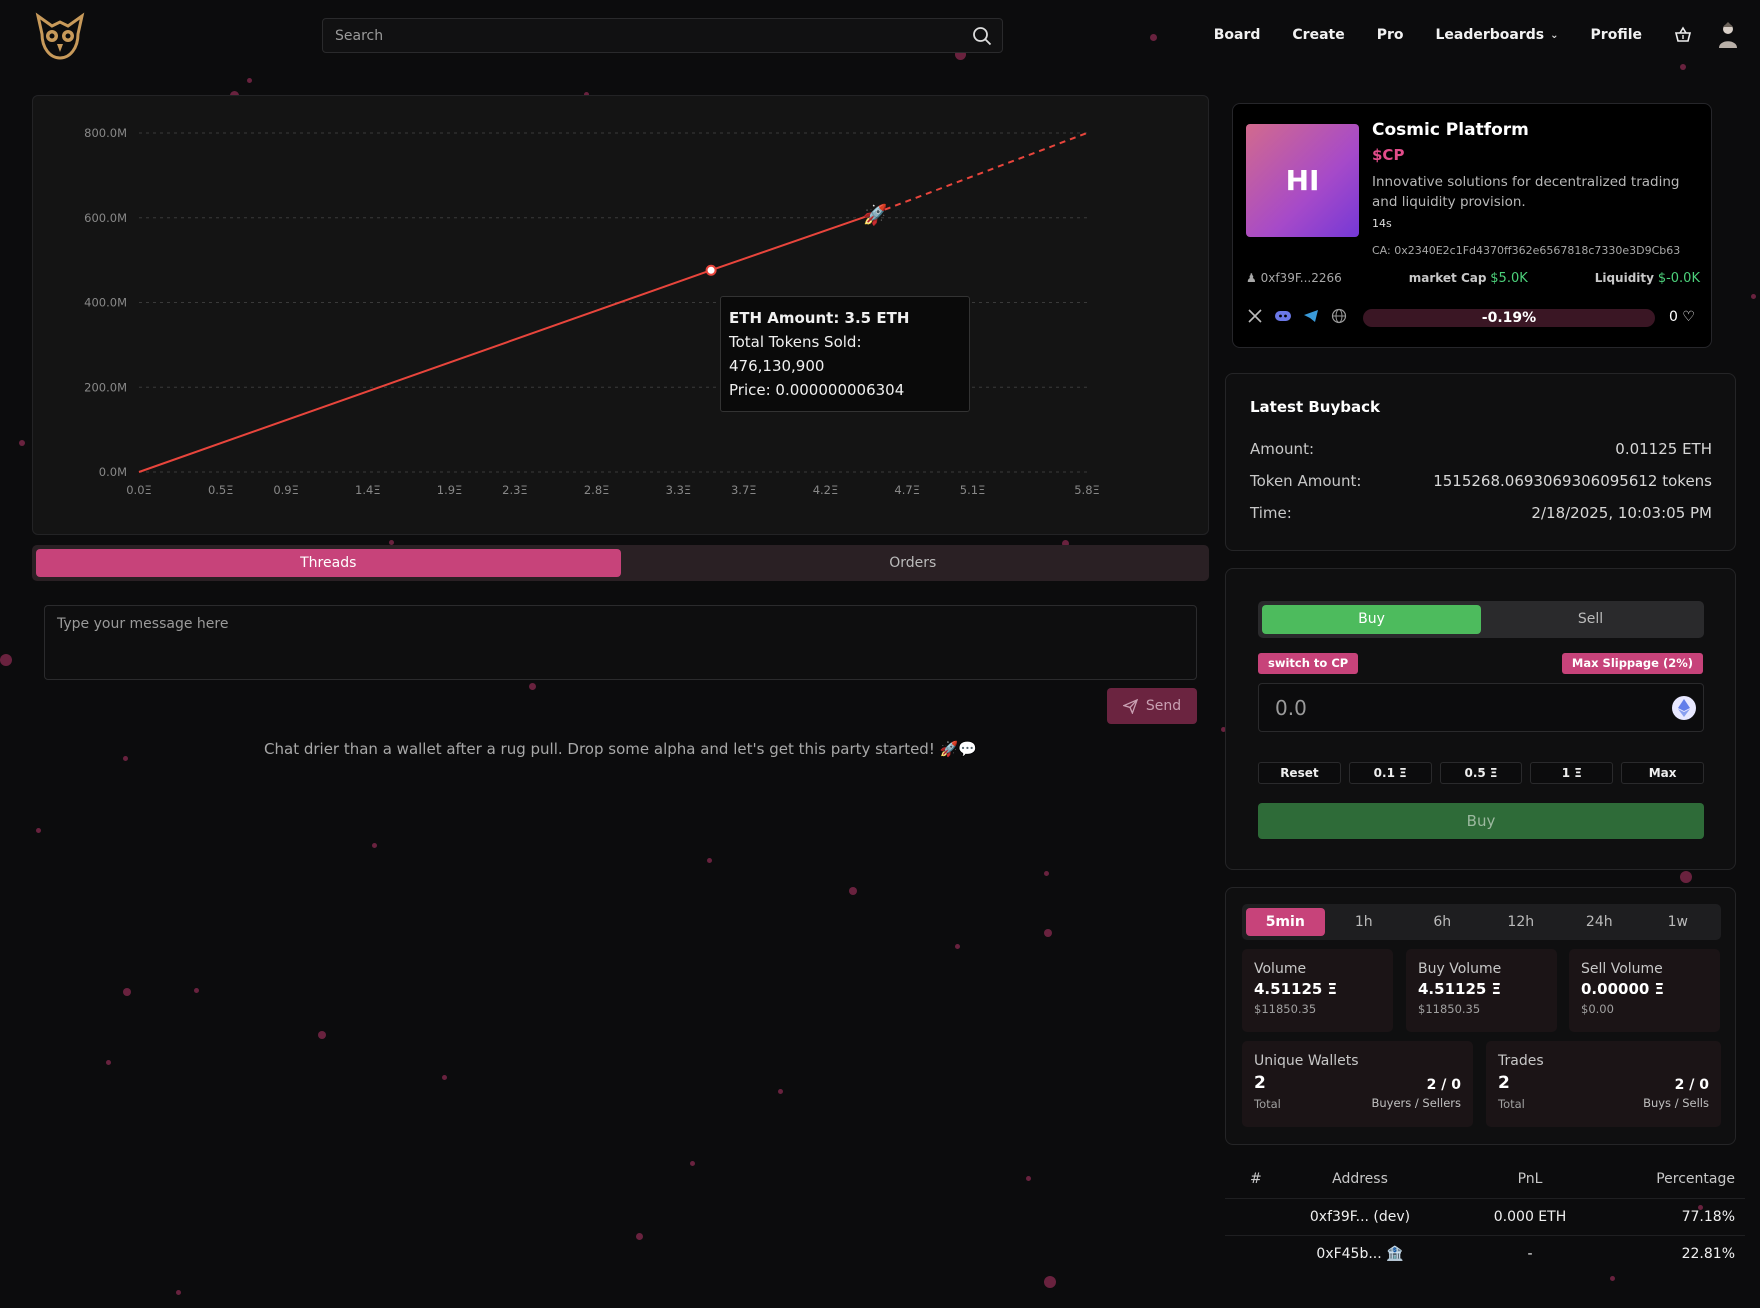 The image size is (1760, 1308). I want to click on buy-submit-button: Buy, so click(1481, 821).